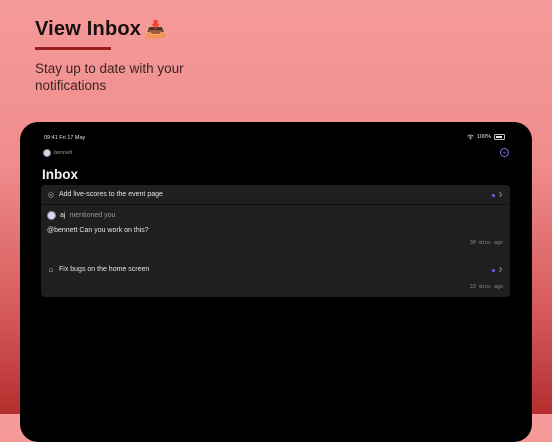  Describe the element at coordinates (73, 48) in the screenshot. I see `hero-underline` at that location.